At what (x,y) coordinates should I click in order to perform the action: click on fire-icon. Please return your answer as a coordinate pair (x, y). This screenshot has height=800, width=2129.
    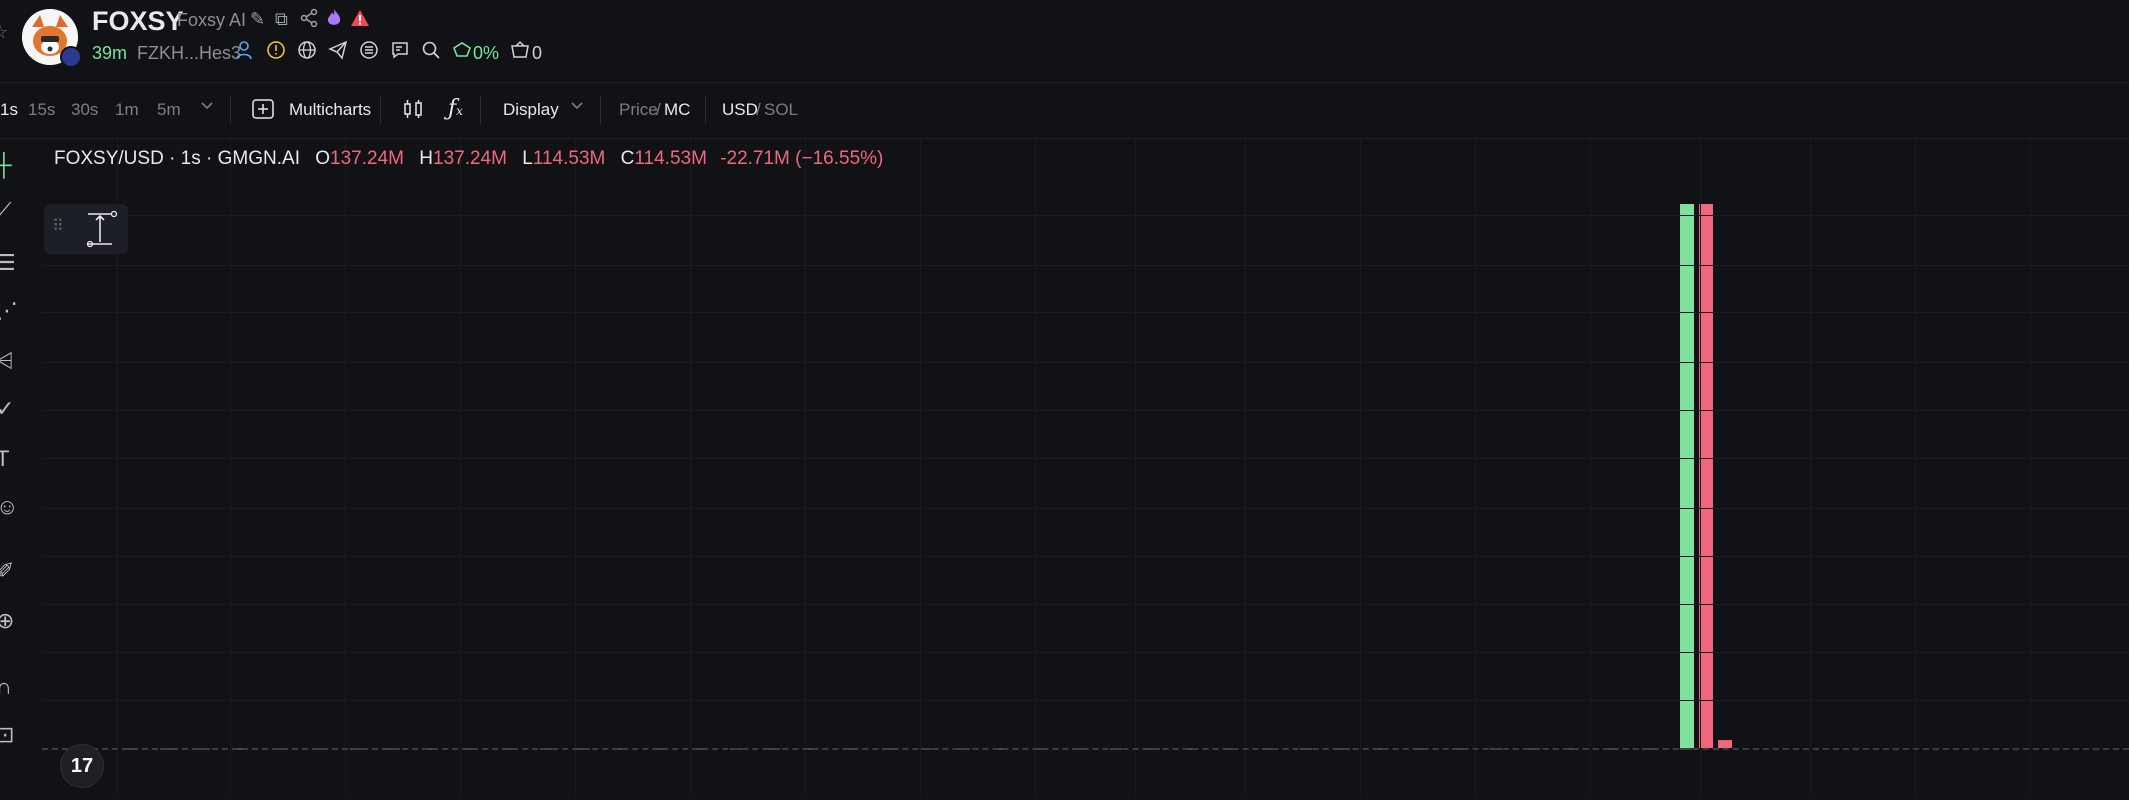
    Looking at the image, I should click on (334, 20).